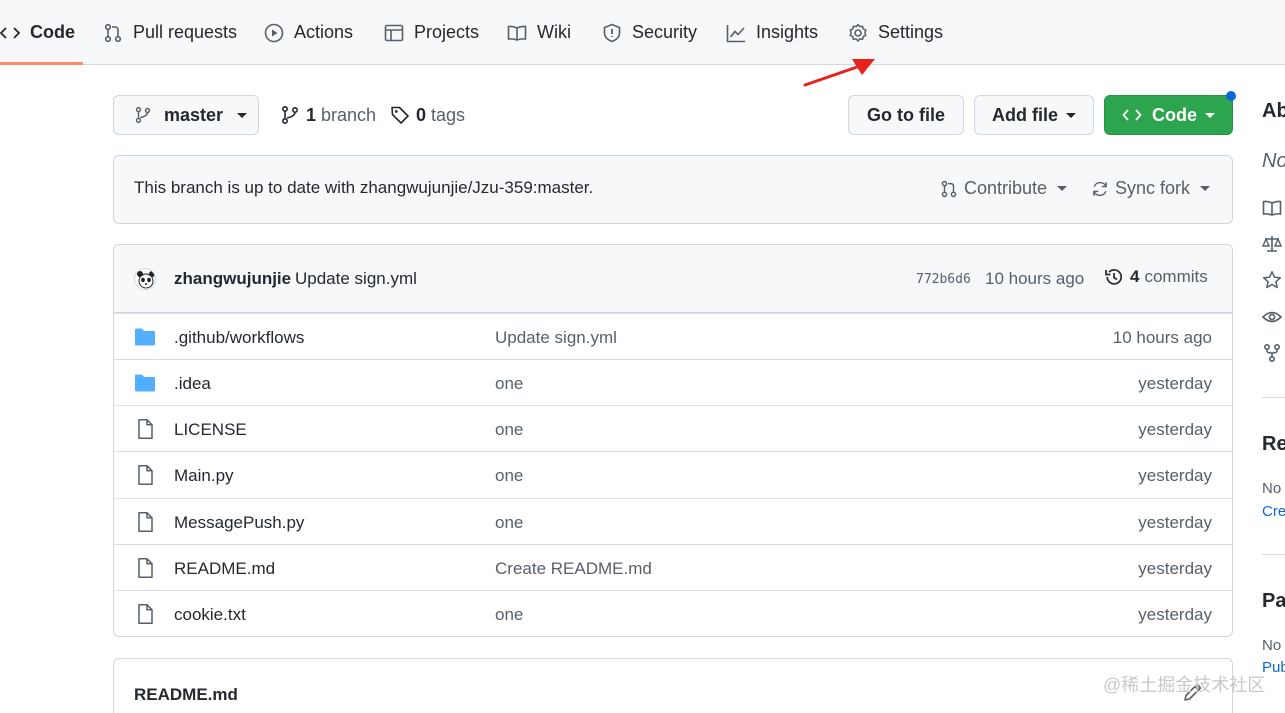 The height and width of the screenshot is (713, 1285). Describe the element at coordinates (324, 32) in the screenshot. I see `tab-actions-label: Actions` at that location.